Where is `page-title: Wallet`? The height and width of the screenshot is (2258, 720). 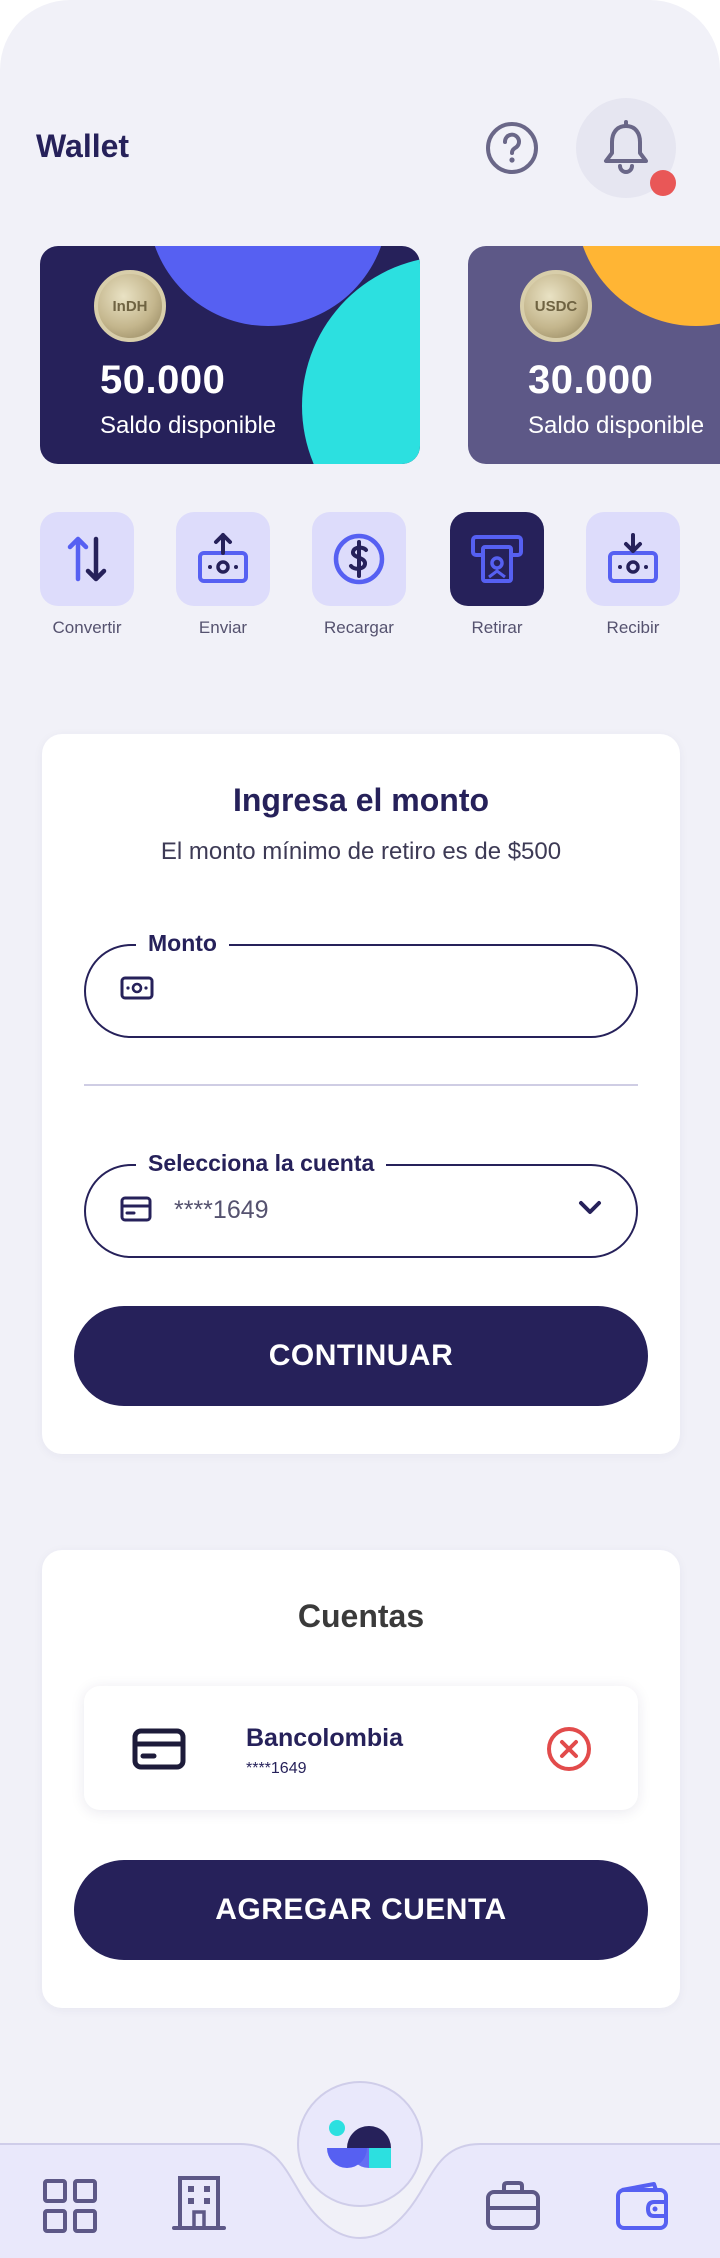 page-title: Wallet is located at coordinates (83, 146).